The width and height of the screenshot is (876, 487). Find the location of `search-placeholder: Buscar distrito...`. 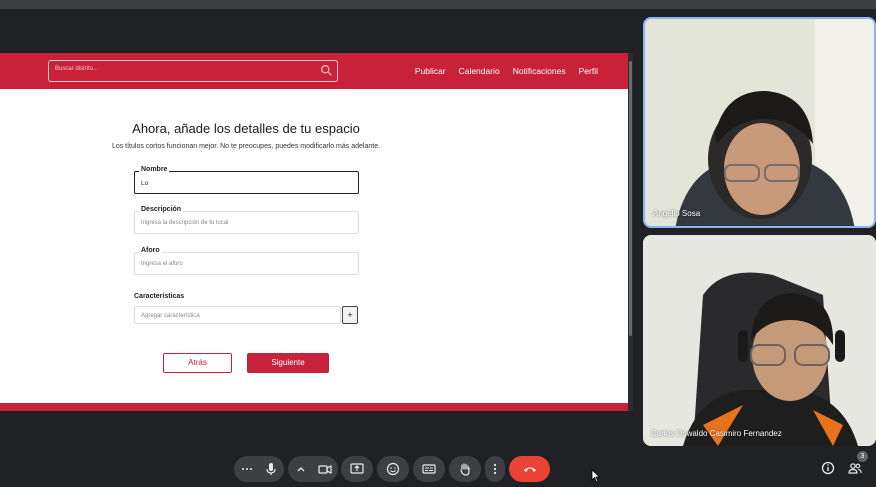

search-placeholder: Buscar distrito... is located at coordinates (77, 69).